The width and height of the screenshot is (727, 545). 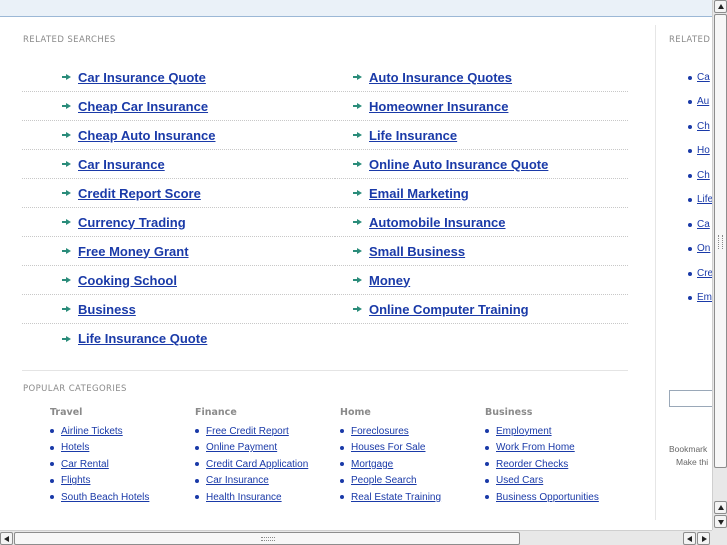 I want to click on sidebar-link: Cre, so click(x=700, y=273).